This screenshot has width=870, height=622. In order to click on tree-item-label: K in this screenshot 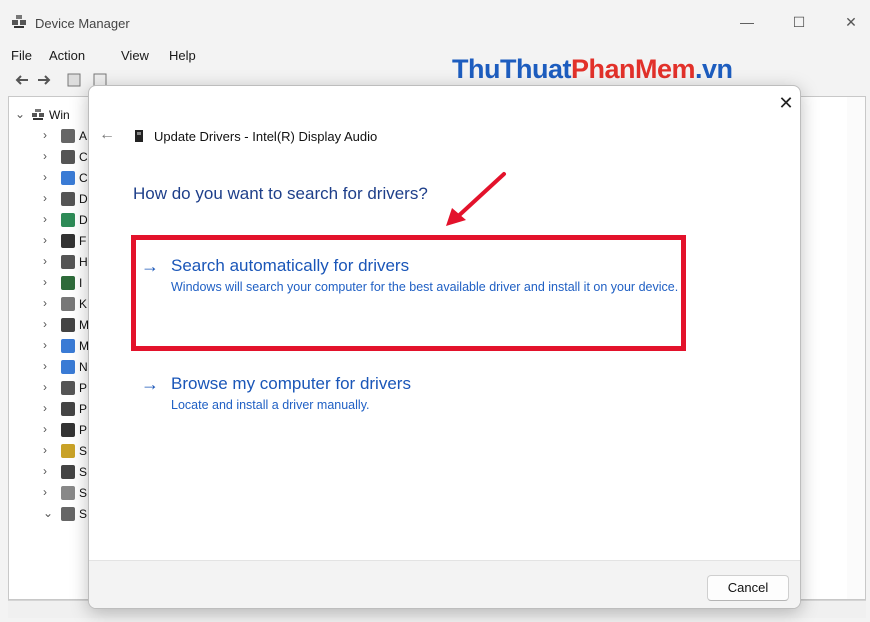, I will do `click(83, 304)`.